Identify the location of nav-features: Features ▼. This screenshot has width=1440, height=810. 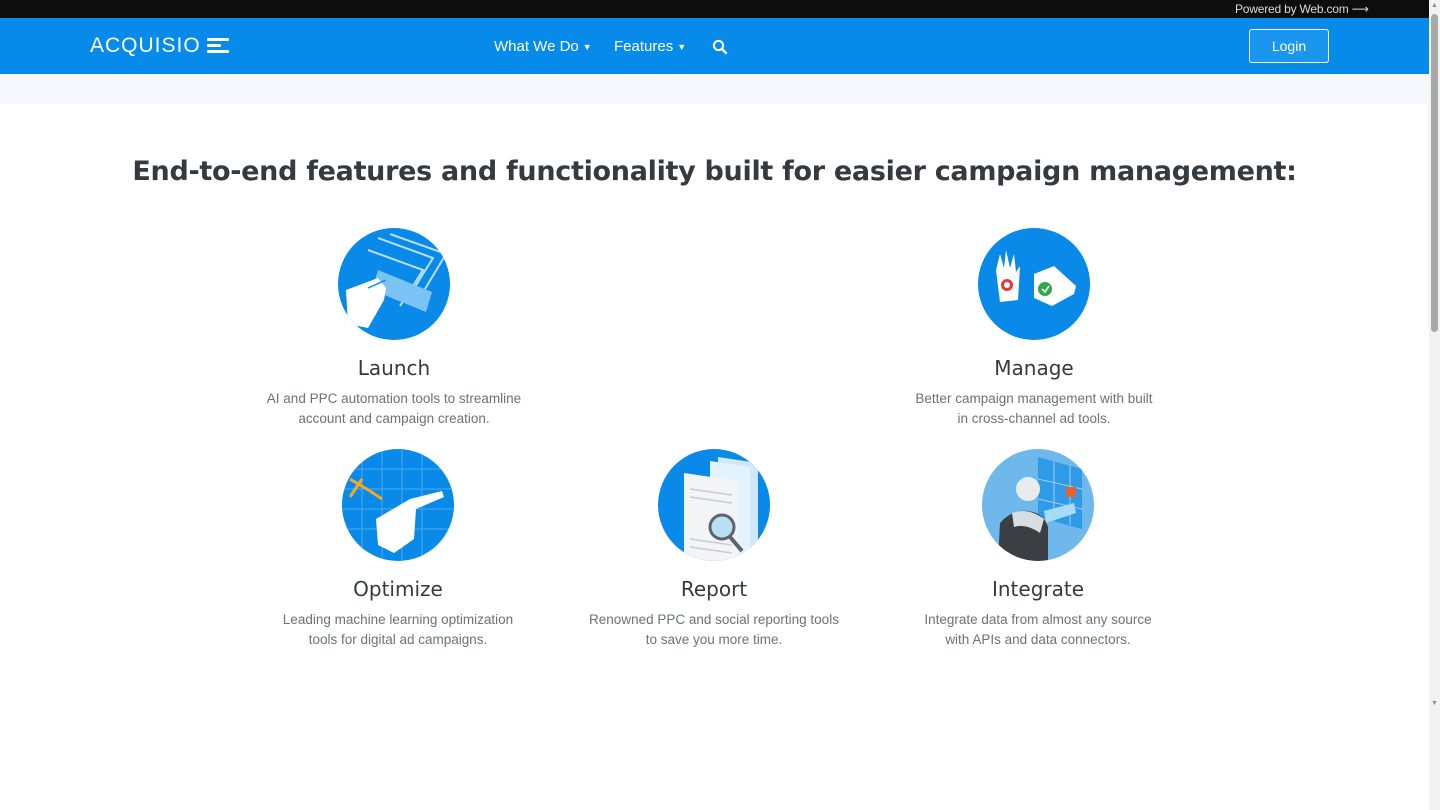
(650, 46).